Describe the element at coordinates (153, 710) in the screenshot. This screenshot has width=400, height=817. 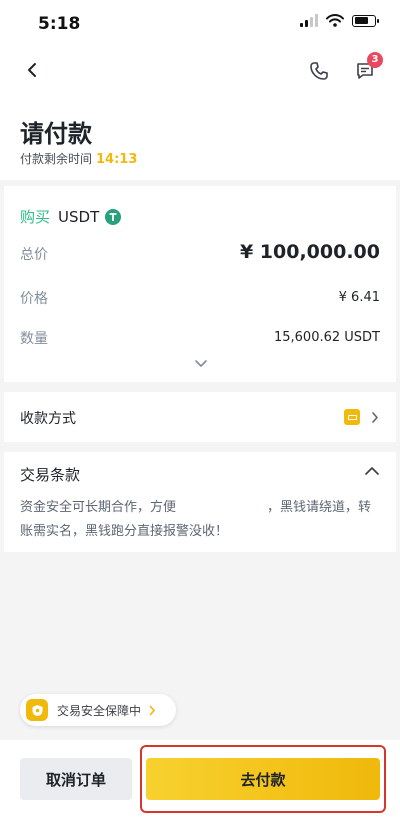
I see `pill-chevron-icon` at that location.